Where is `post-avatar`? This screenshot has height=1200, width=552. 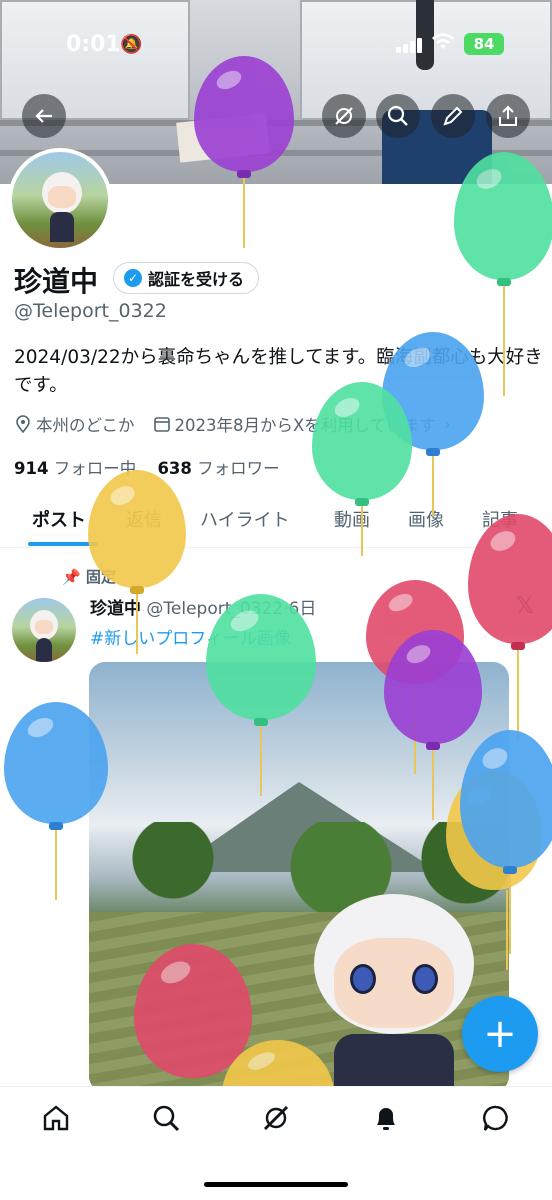 post-avatar is located at coordinates (44, 630).